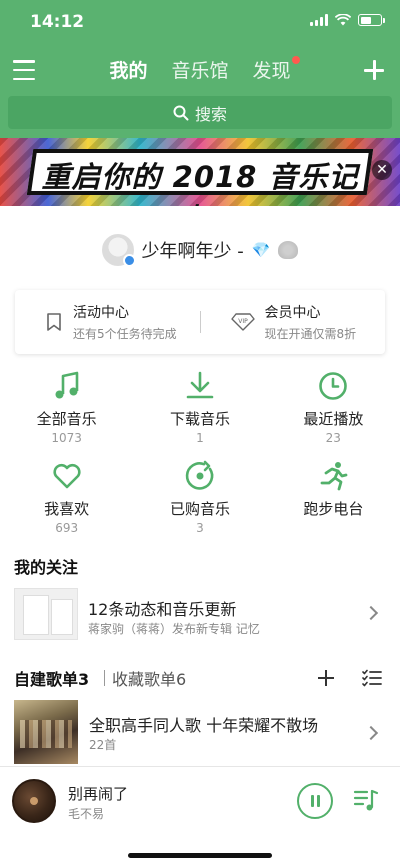  Describe the element at coordinates (292, 313) in the screenshot. I see `member-center-title: 会员中心` at that location.